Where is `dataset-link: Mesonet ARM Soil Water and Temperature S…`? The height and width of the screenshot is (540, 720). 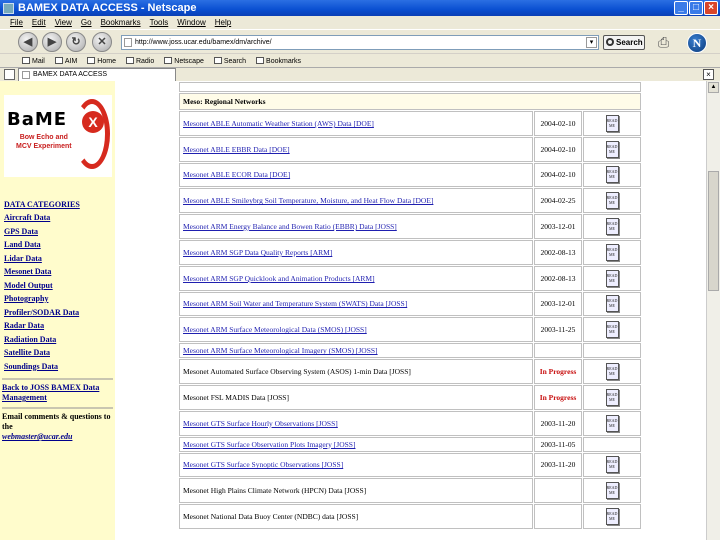 dataset-link: Mesonet ARM Soil Water and Temperature S… is located at coordinates (295, 303).